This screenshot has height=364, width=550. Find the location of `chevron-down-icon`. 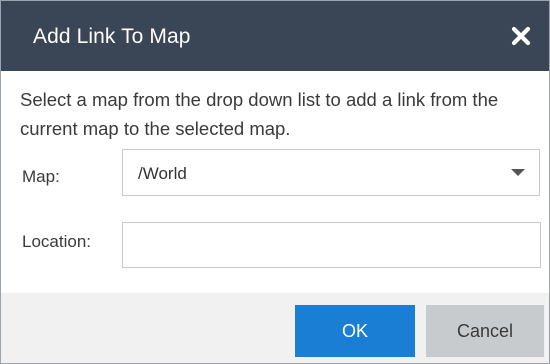

chevron-down-icon is located at coordinates (518, 172).